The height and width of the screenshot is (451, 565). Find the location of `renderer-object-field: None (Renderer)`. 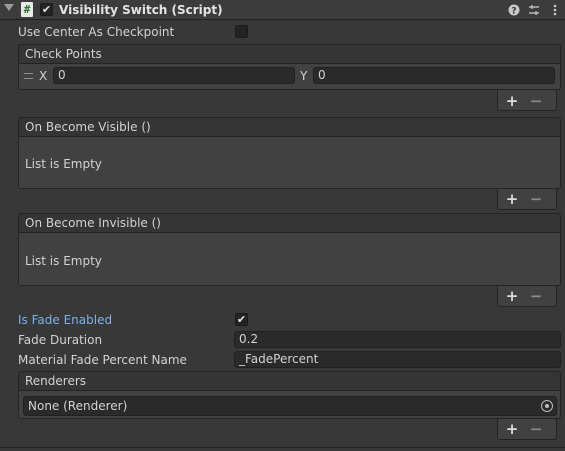

renderer-object-field: None (Renderer) is located at coordinates (290, 406).